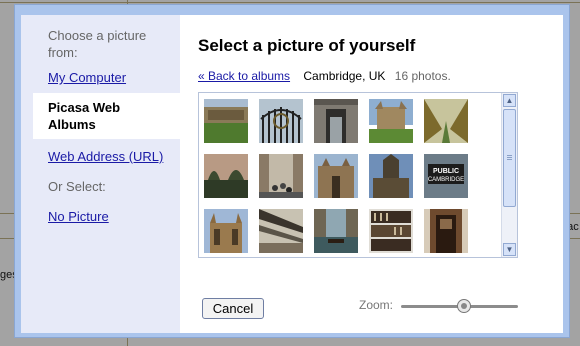 The image size is (580, 346). What do you see at coordinates (77, 186) in the screenshot?
I see `sidebar-or-select: Or Select:` at bounding box center [77, 186].